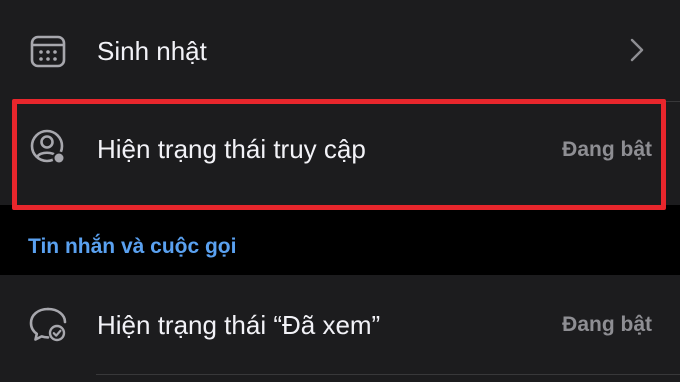 This screenshot has height=382, width=680. I want to click on seen-message-icon, so click(48, 324).